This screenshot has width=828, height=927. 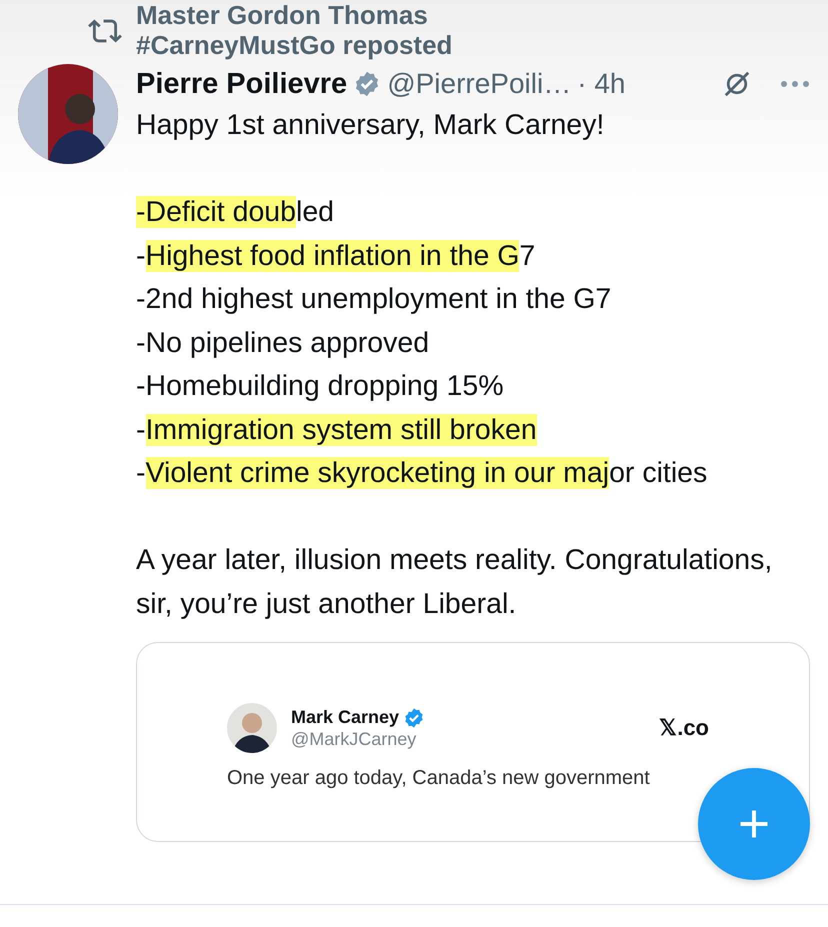 What do you see at coordinates (294, 30) in the screenshot?
I see `repost-label: Master Gordon Thomas #CarneyMustGo reposted` at bounding box center [294, 30].